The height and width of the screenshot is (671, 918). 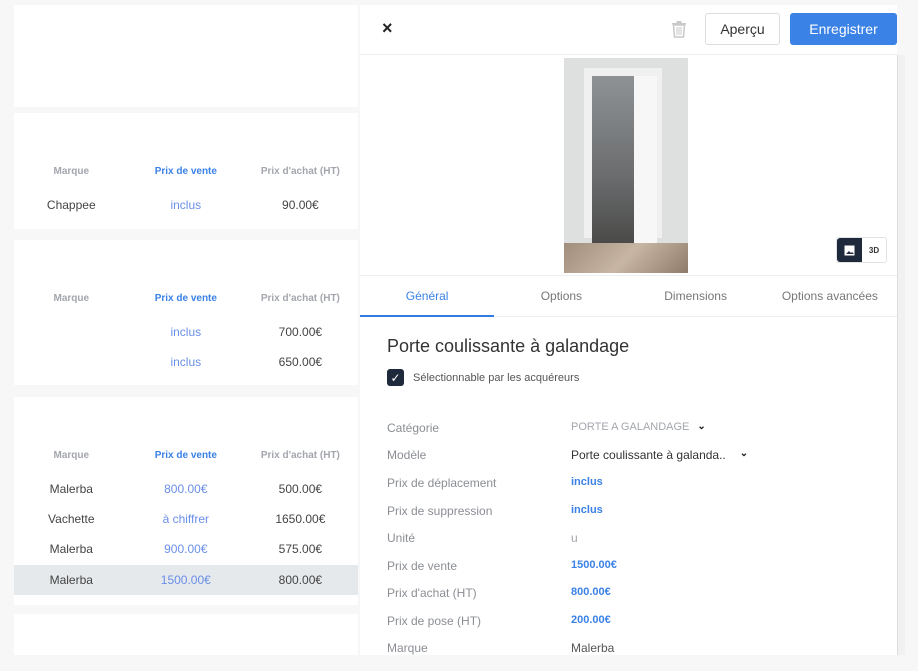 What do you see at coordinates (626, 165) in the screenshot?
I see `product-image` at bounding box center [626, 165].